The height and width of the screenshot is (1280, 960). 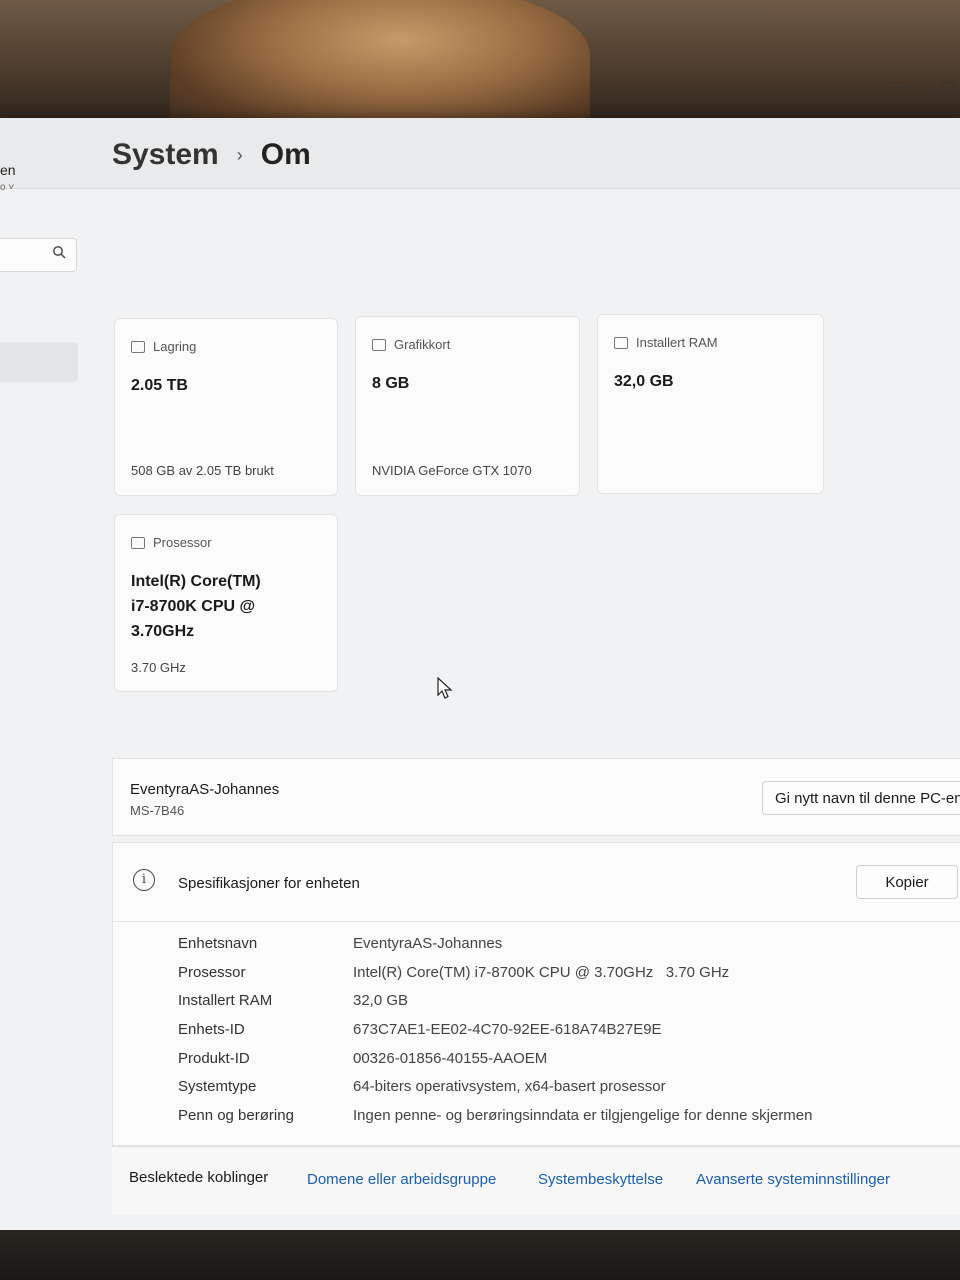 I want to click on spec-key: Systemtype, so click(x=217, y=1087).